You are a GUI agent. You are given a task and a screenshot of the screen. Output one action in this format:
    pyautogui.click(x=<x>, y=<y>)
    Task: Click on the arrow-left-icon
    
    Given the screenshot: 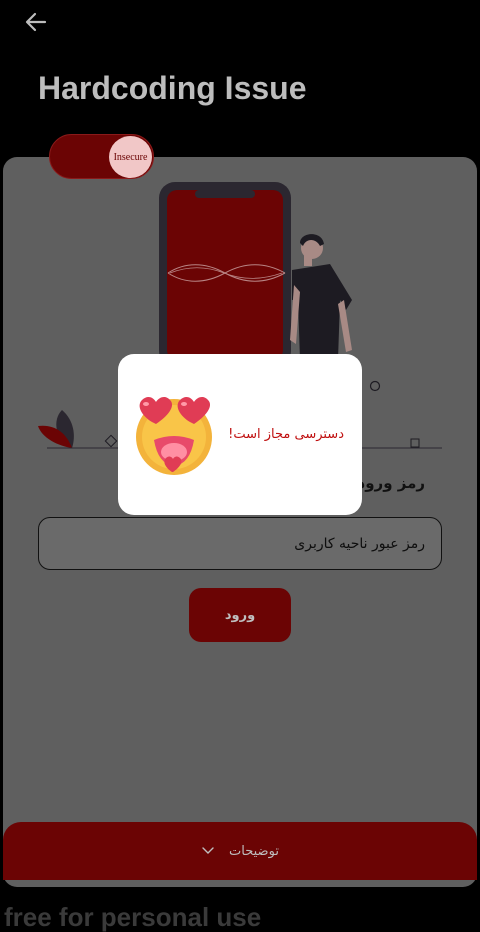 What is the action you would take?
    pyautogui.click(x=36, y=22)
    